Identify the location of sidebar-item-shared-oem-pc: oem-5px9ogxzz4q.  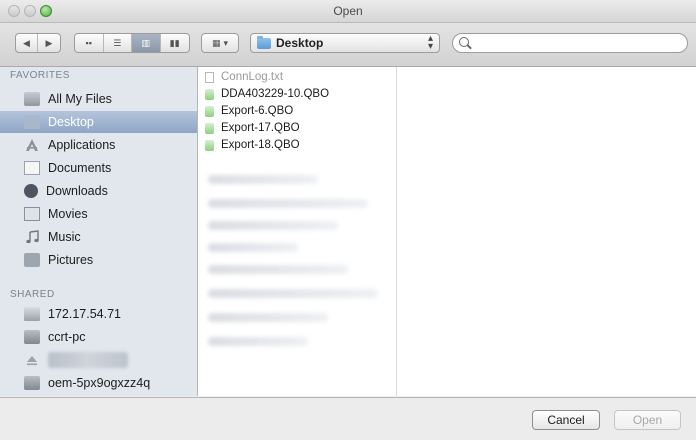
(98, 383).